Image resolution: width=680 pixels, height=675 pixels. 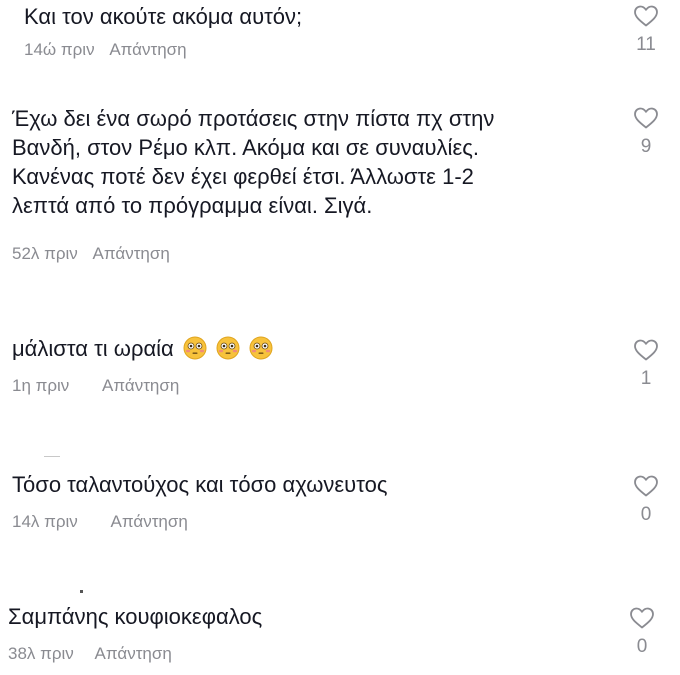 I want to click on like-column: 9, so click(x=646, y=132).